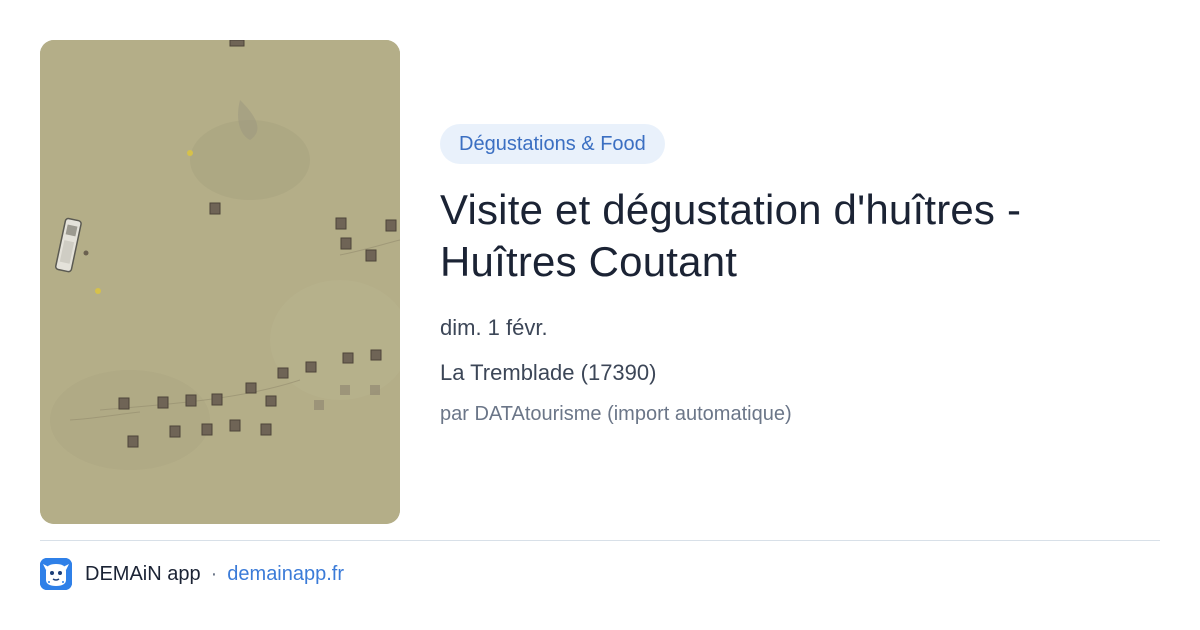 The height and width of the screenshot is (630, 1200). What do you see at coordinates (600, 540) in the screenshot?
I see `footer-divider` at bounding box center [600, 540].